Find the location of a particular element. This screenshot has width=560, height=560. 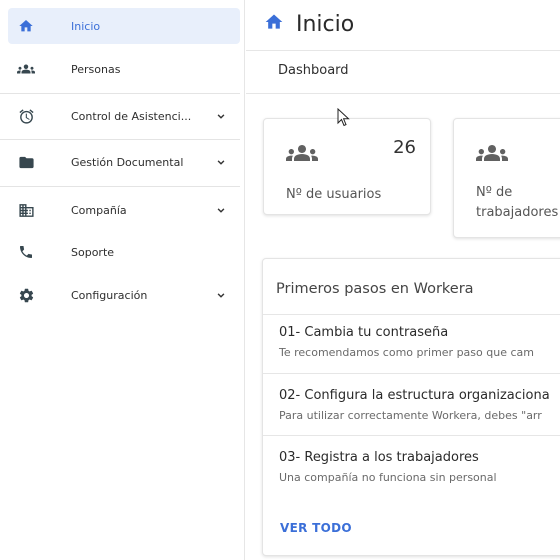

sidebar-item-gestion-documental: Gestión Documental is located at coordinates (124, 162).